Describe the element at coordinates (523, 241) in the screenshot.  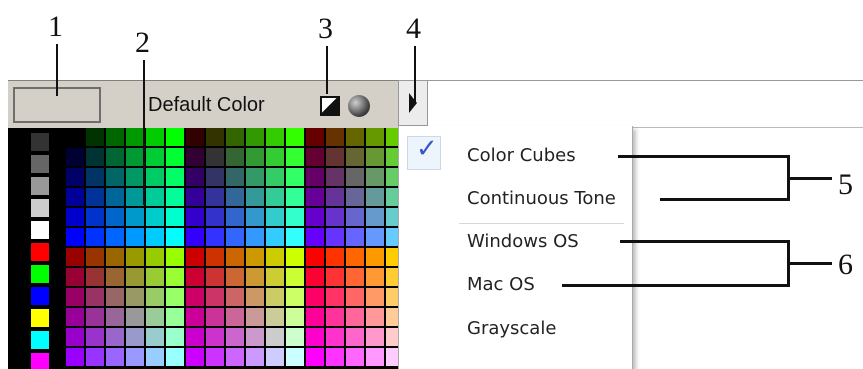
I see `menu-item-windows-os: Windows OS` at that location.